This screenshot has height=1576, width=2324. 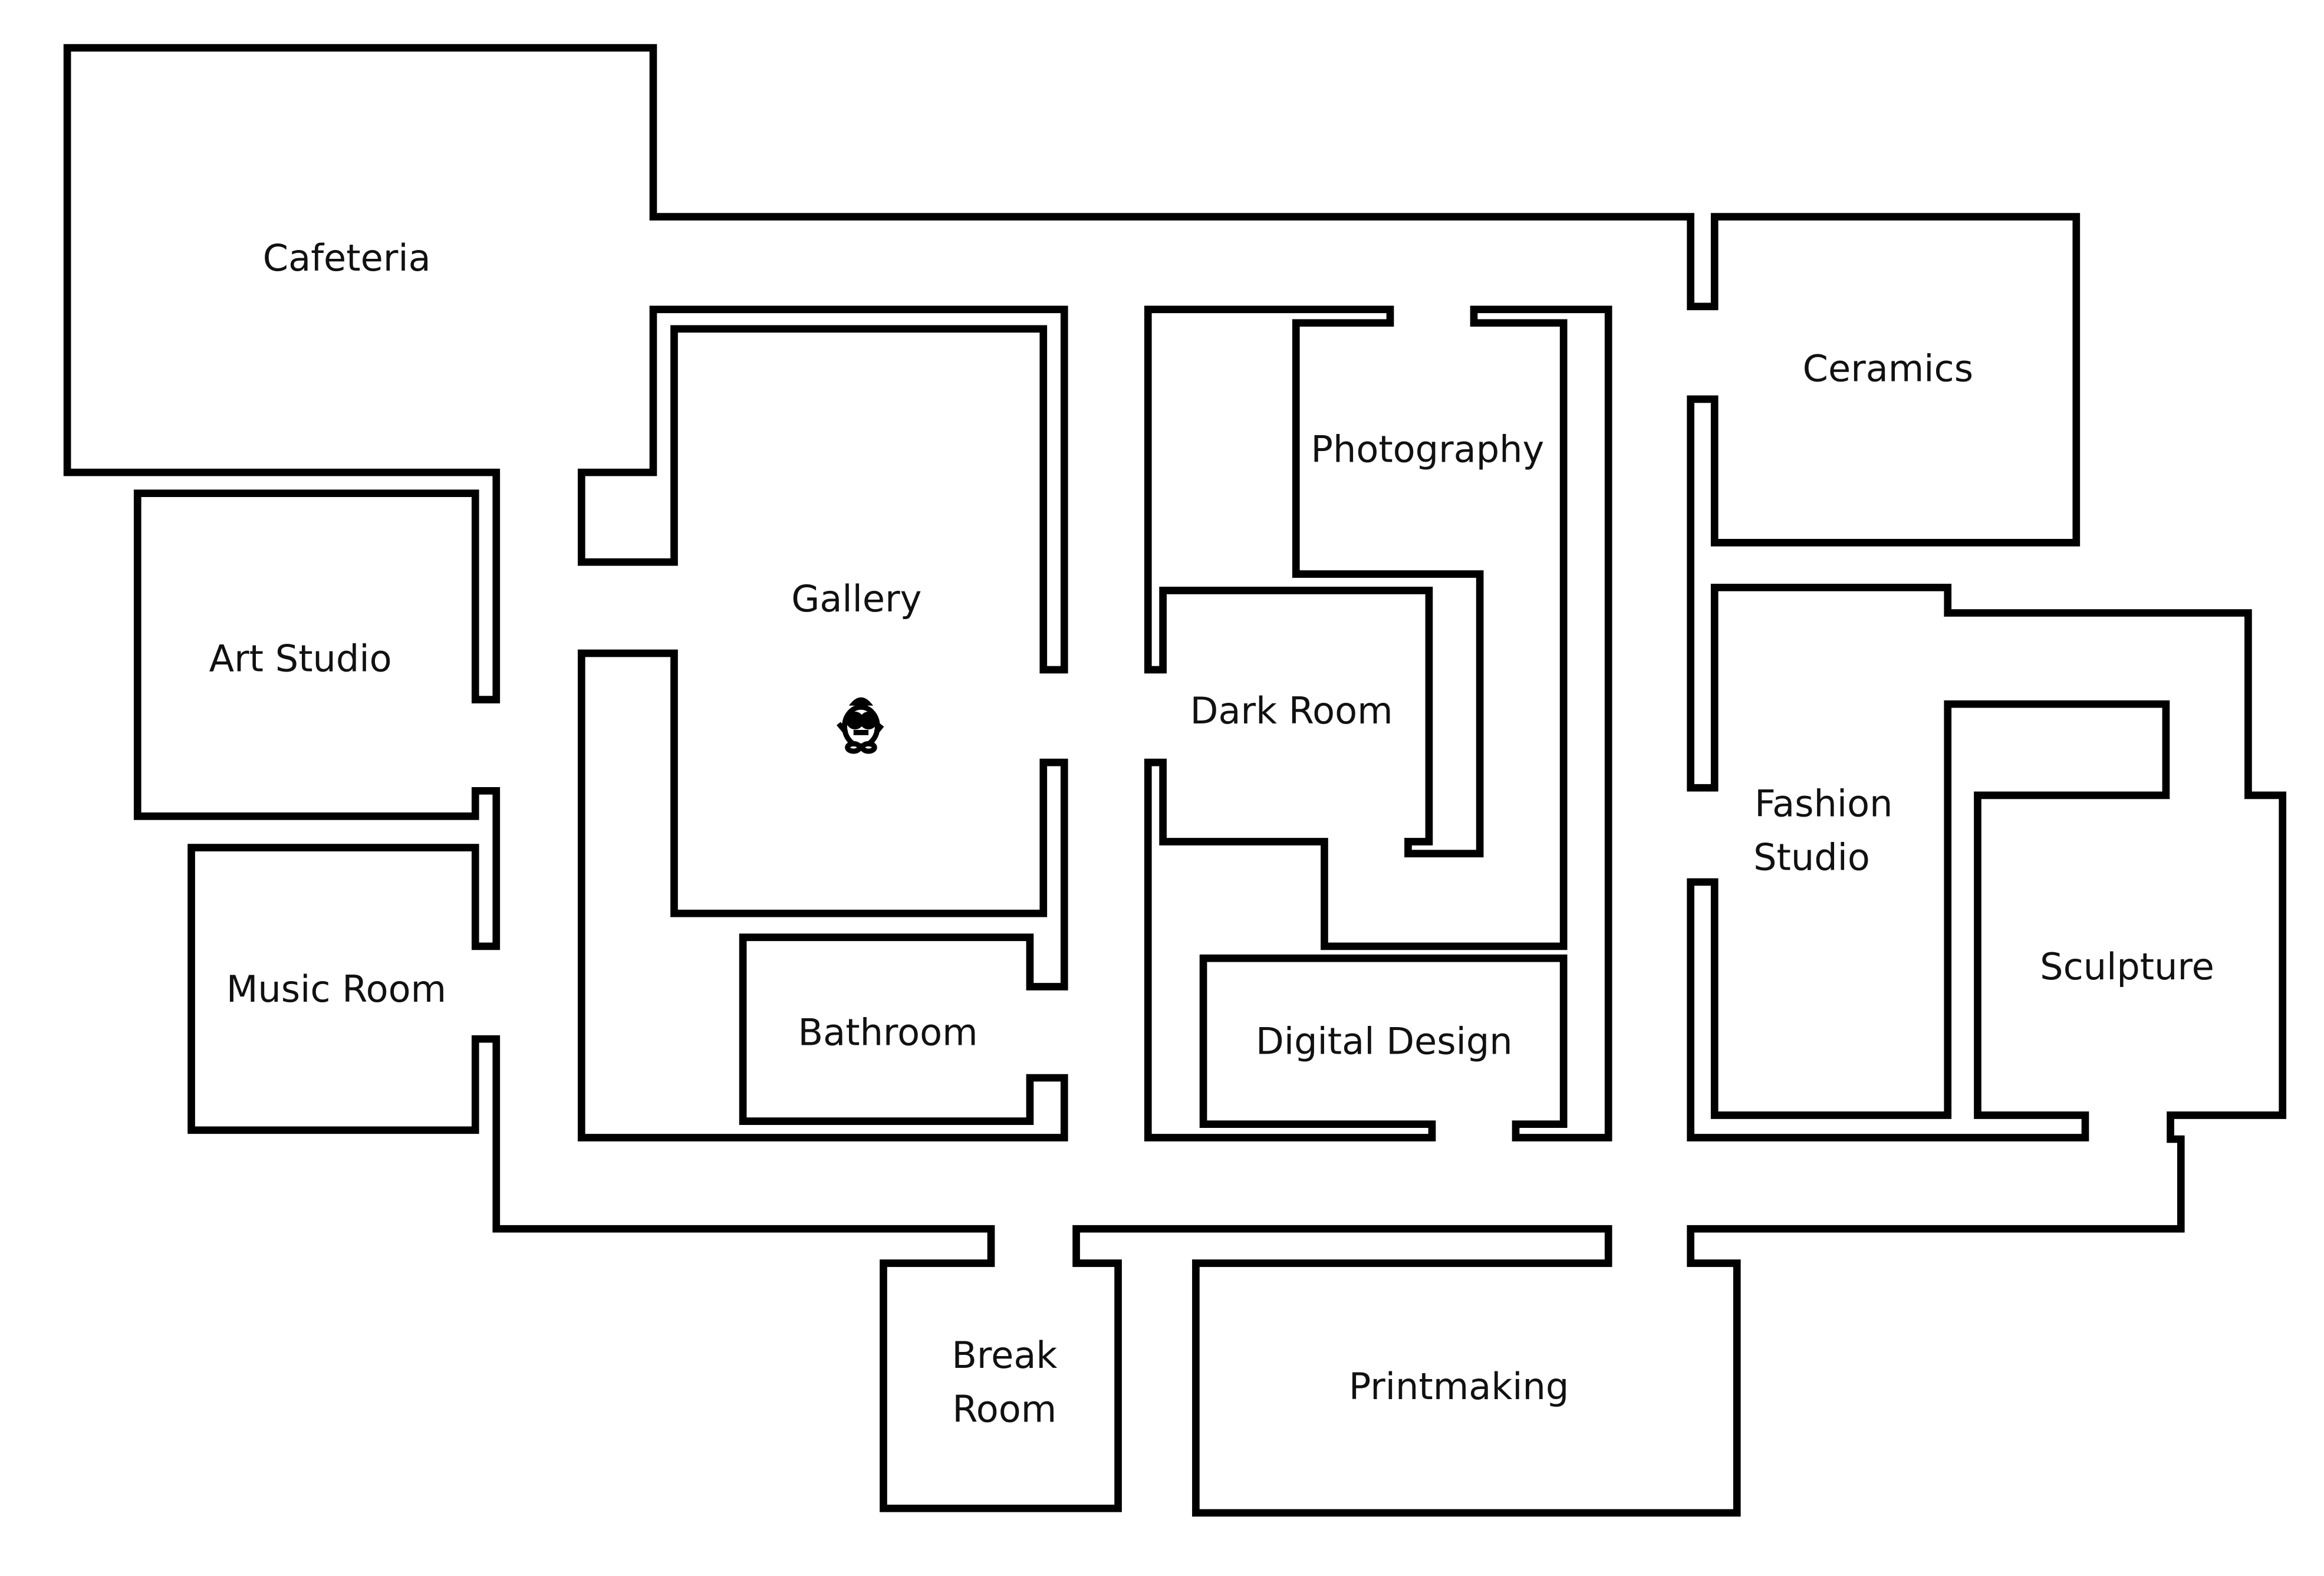 What do you see at coordinates (888, 1032) in the screenshot?
I see `room-label-bathroom: Bathroom` at bounding box center [888, 1032].